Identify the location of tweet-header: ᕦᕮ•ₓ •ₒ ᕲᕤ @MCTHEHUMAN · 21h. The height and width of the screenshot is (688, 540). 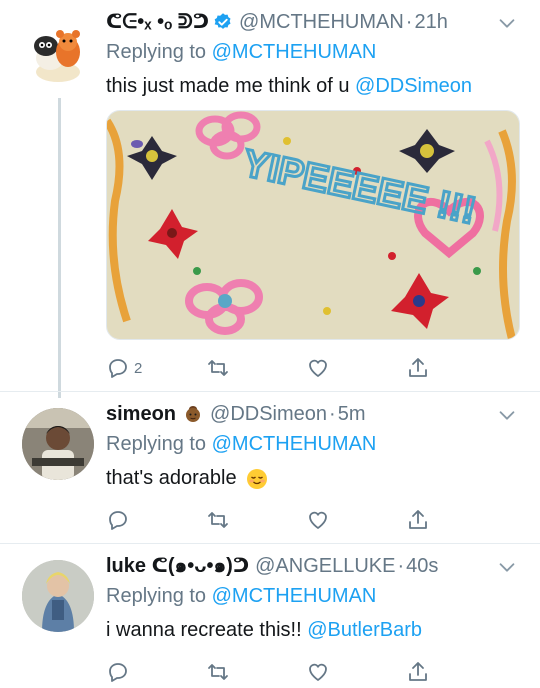
(315, 22).